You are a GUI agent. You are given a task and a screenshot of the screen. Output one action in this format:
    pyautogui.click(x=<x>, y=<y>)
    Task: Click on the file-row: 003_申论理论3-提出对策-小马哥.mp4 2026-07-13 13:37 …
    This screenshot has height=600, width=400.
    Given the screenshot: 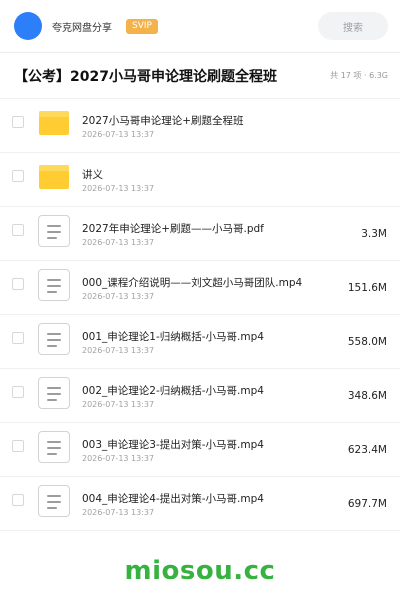 What is the action you would take?
    pyautogui.click(x=200, y=450)
    